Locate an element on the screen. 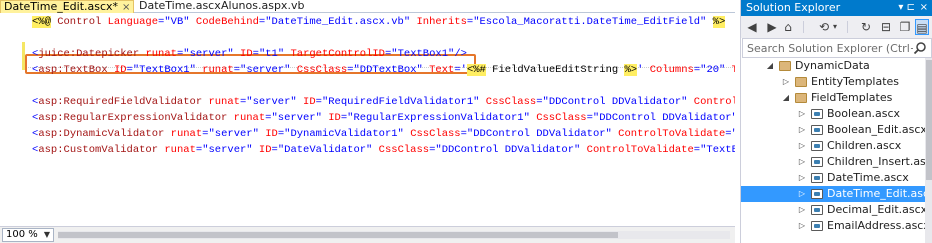 This screenshot has width=932, height=243. tree-item: ◢ DynamicData is located at coordinates (833, 66).